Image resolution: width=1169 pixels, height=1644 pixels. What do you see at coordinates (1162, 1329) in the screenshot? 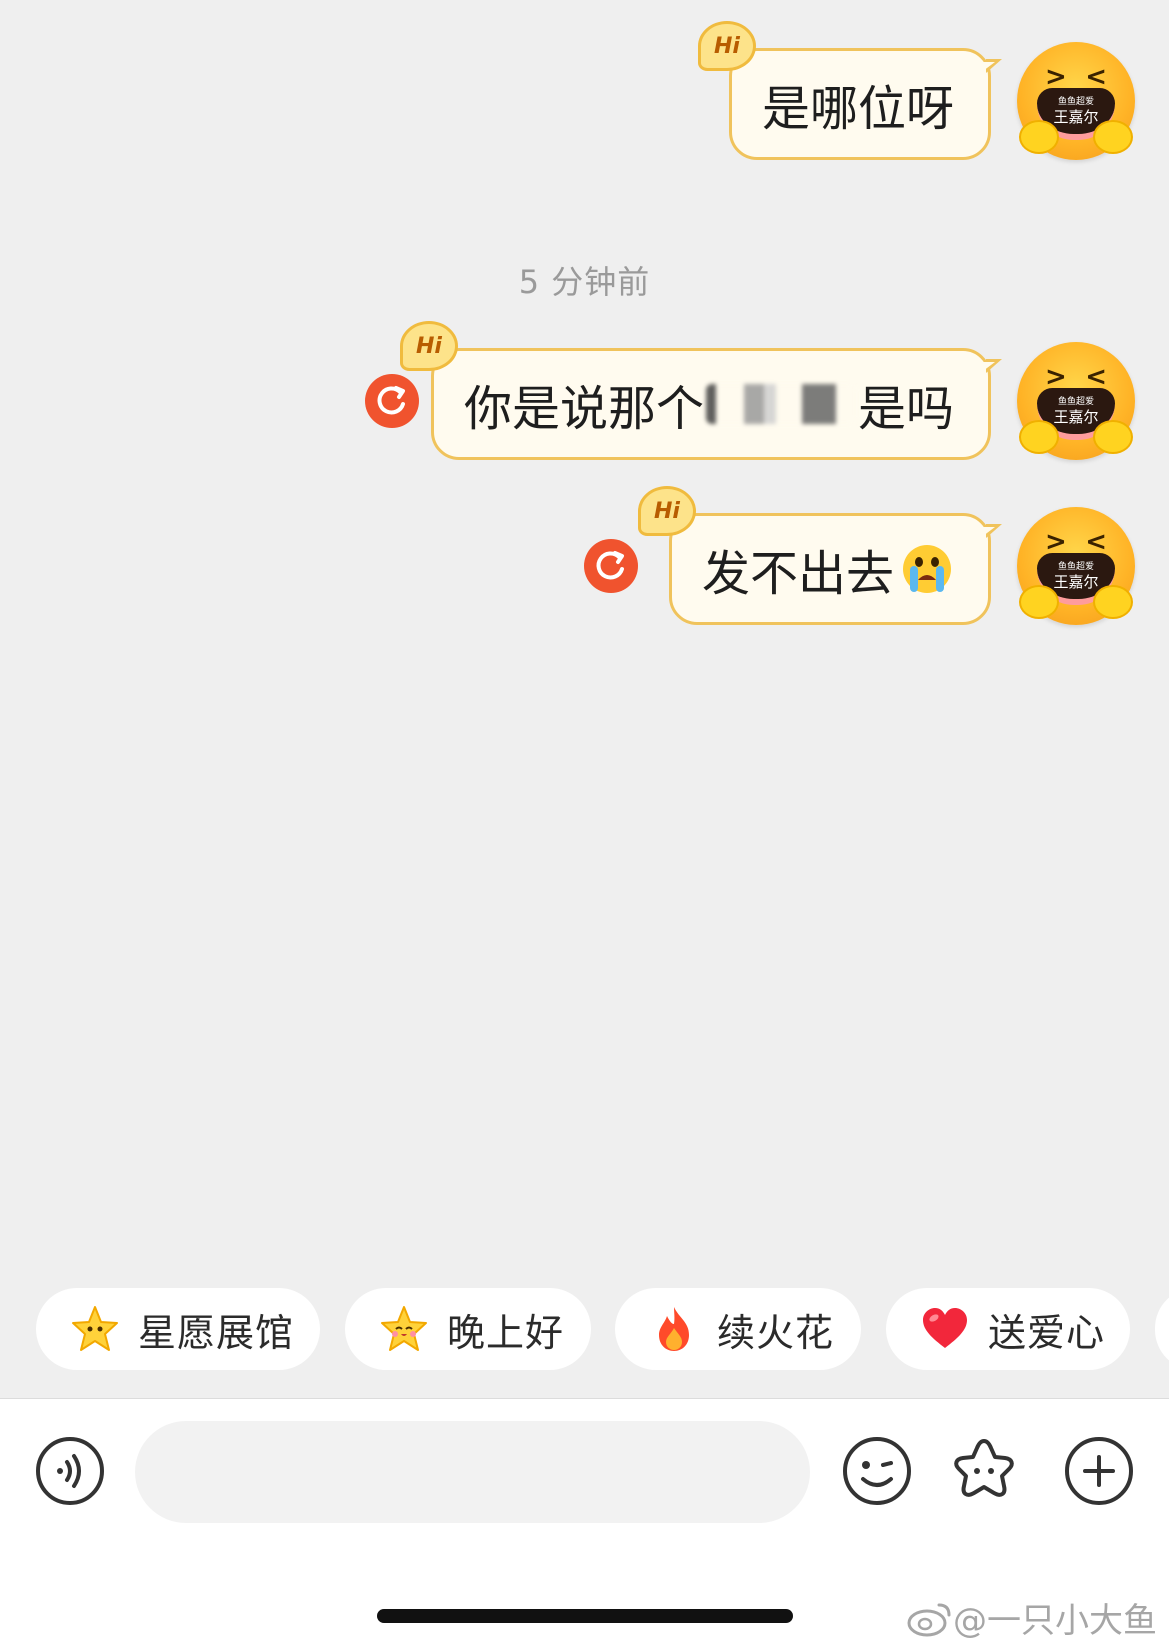
I see `chip-more` at bounding box center [1162, 1329].